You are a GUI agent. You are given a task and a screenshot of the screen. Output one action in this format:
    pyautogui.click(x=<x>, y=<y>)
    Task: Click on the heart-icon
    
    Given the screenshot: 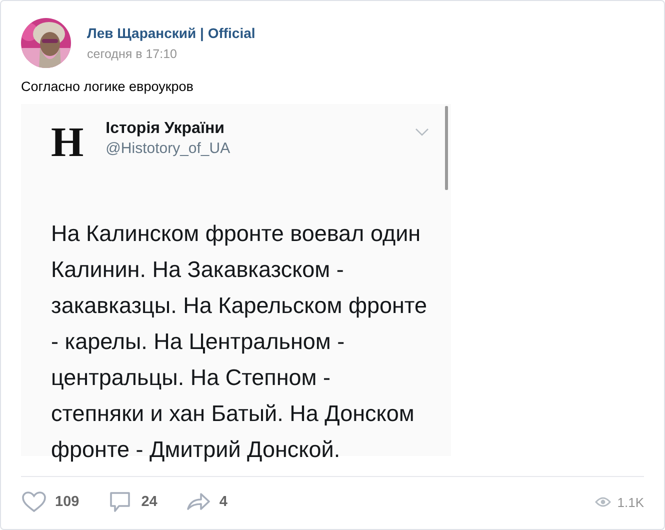 What is the action you would take?
    pyautogui.click(x=34, y=502)
    